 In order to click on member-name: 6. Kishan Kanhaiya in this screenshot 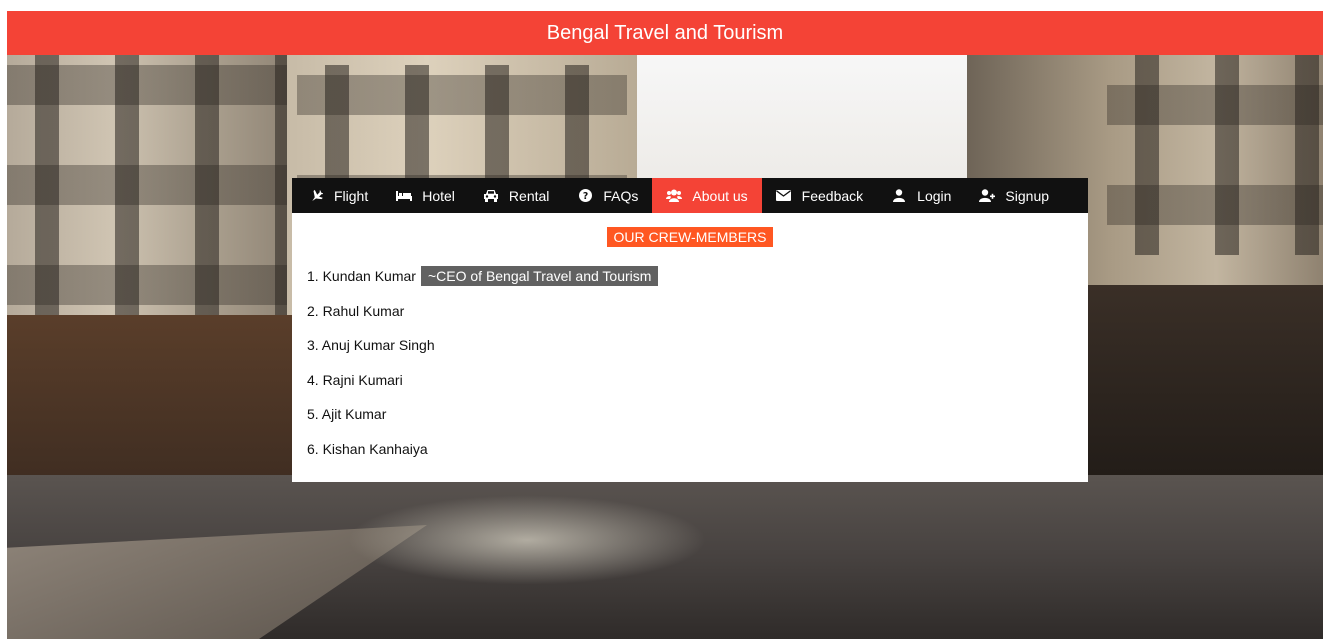, I will do `click(367, 448)`.